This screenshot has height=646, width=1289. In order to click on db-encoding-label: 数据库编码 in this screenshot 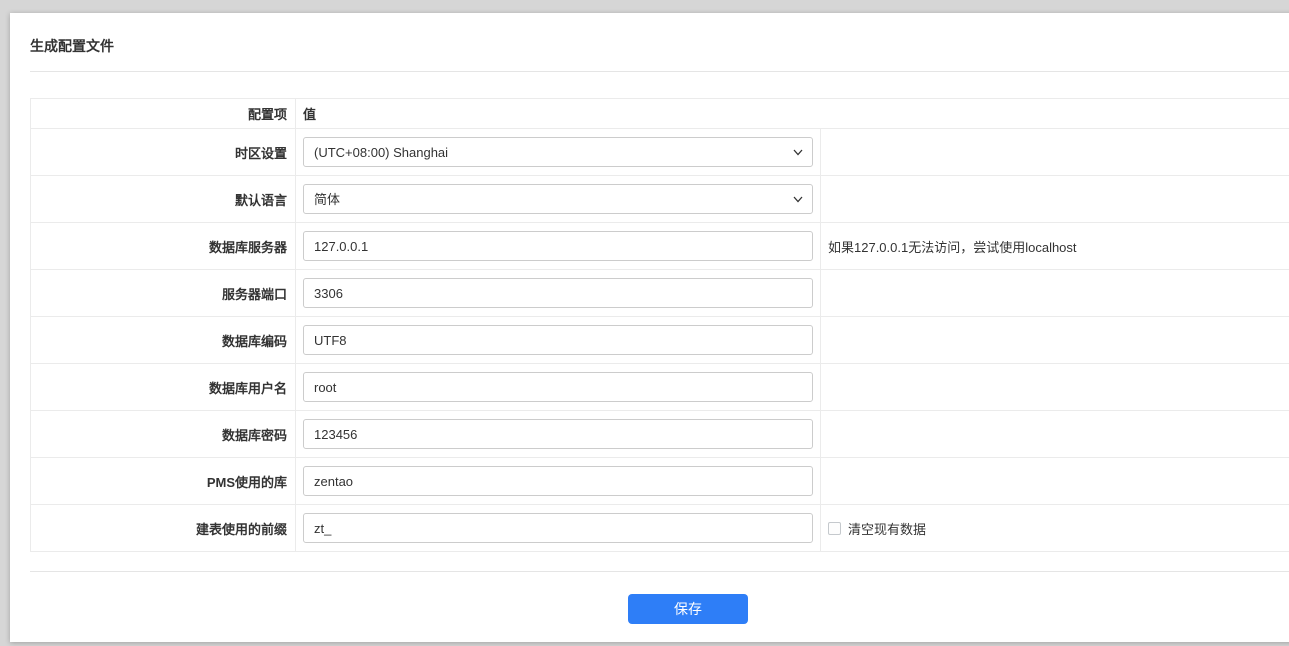, I will do `click(163, 340)`.